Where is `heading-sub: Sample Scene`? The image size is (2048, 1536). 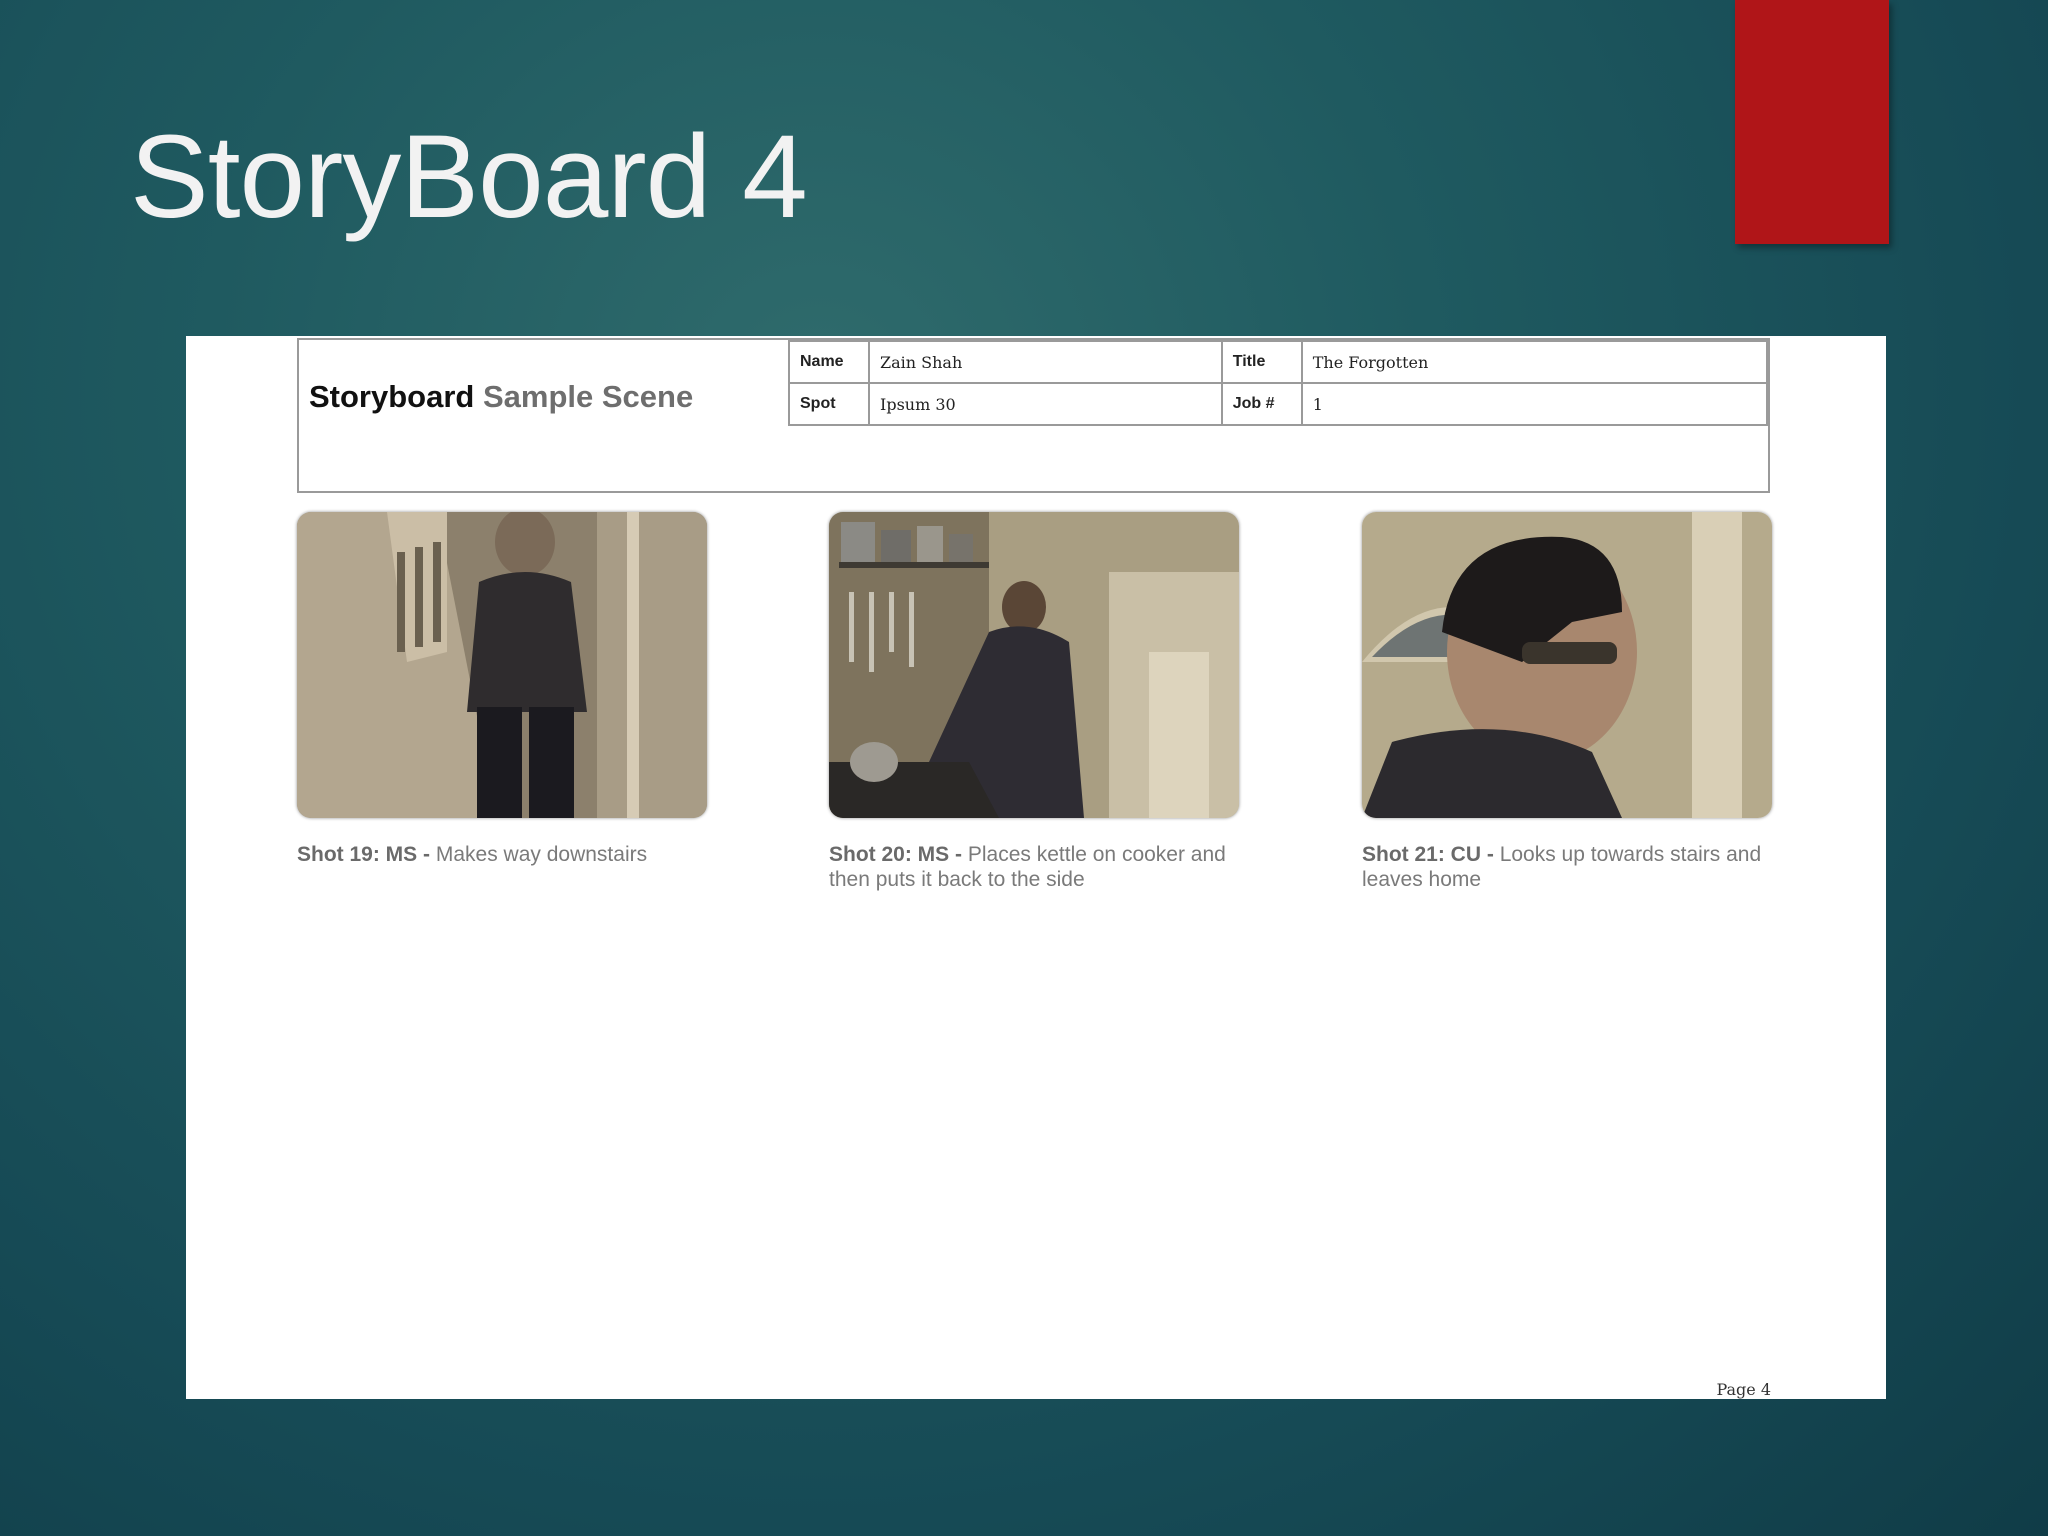 heading-sub: Sample Scene is located at coordinates (588, 396).